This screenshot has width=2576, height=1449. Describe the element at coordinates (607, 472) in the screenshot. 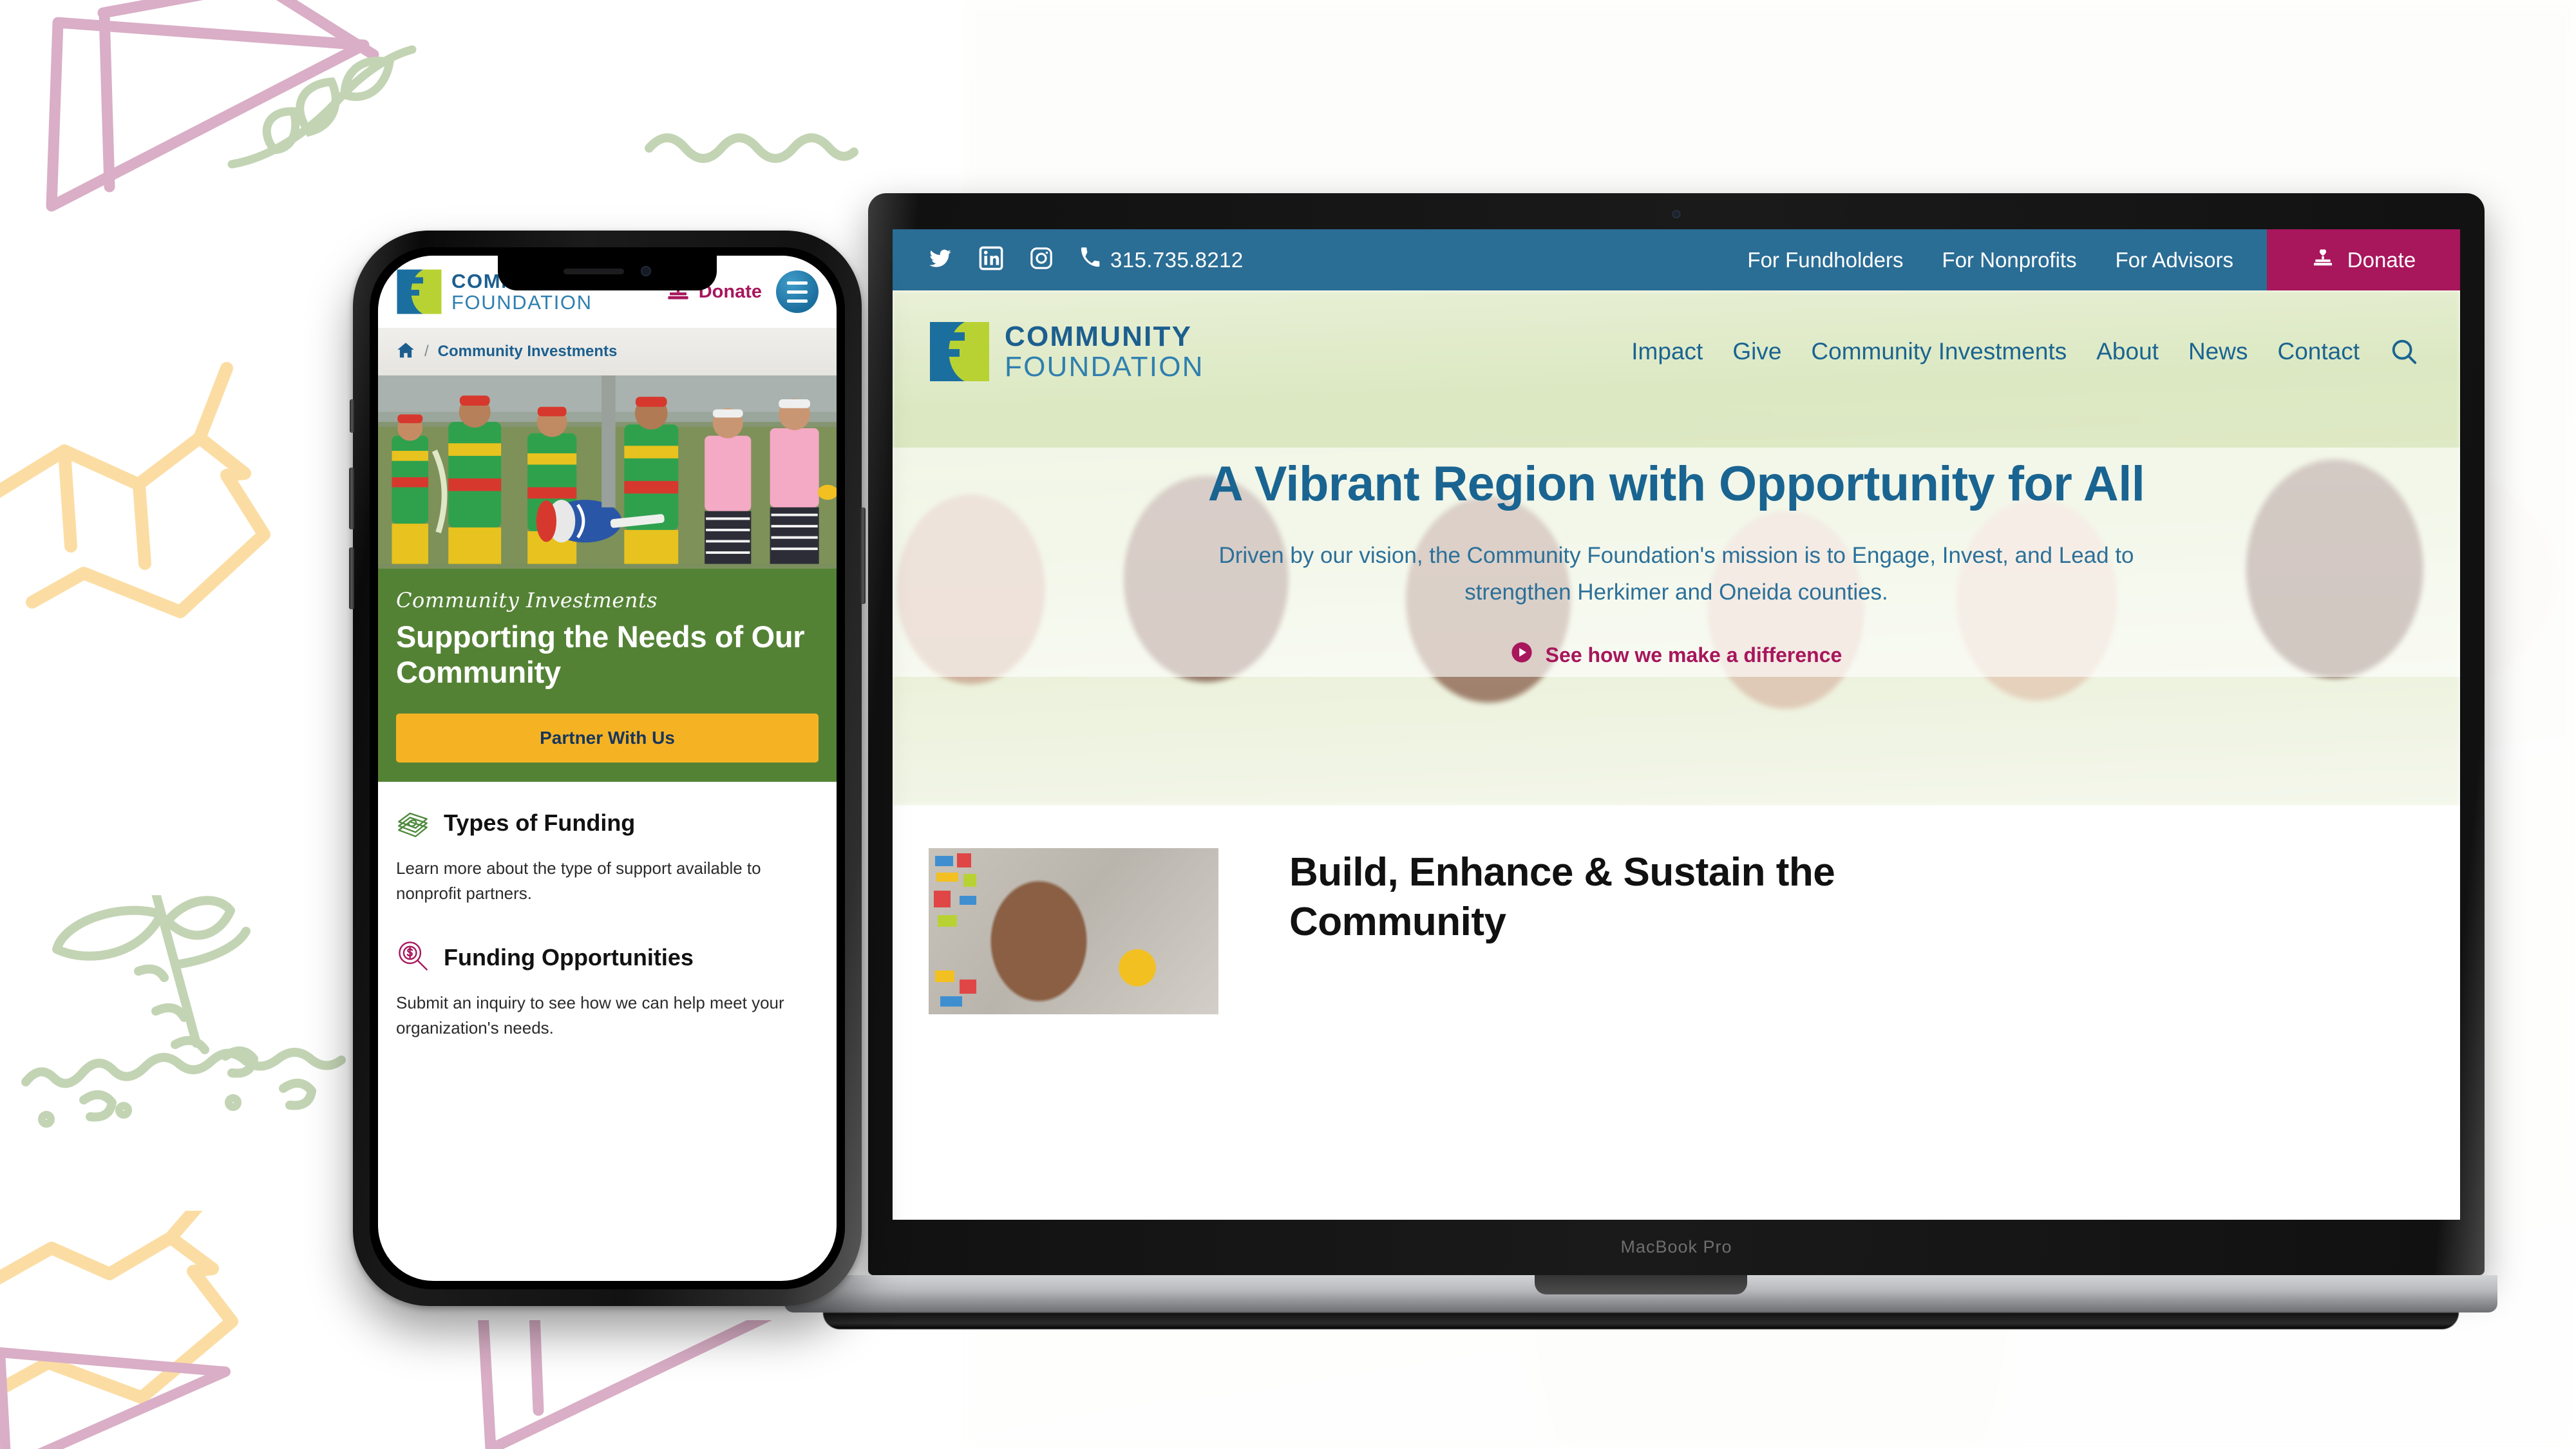

I see `phone-hero-photo` at that location.